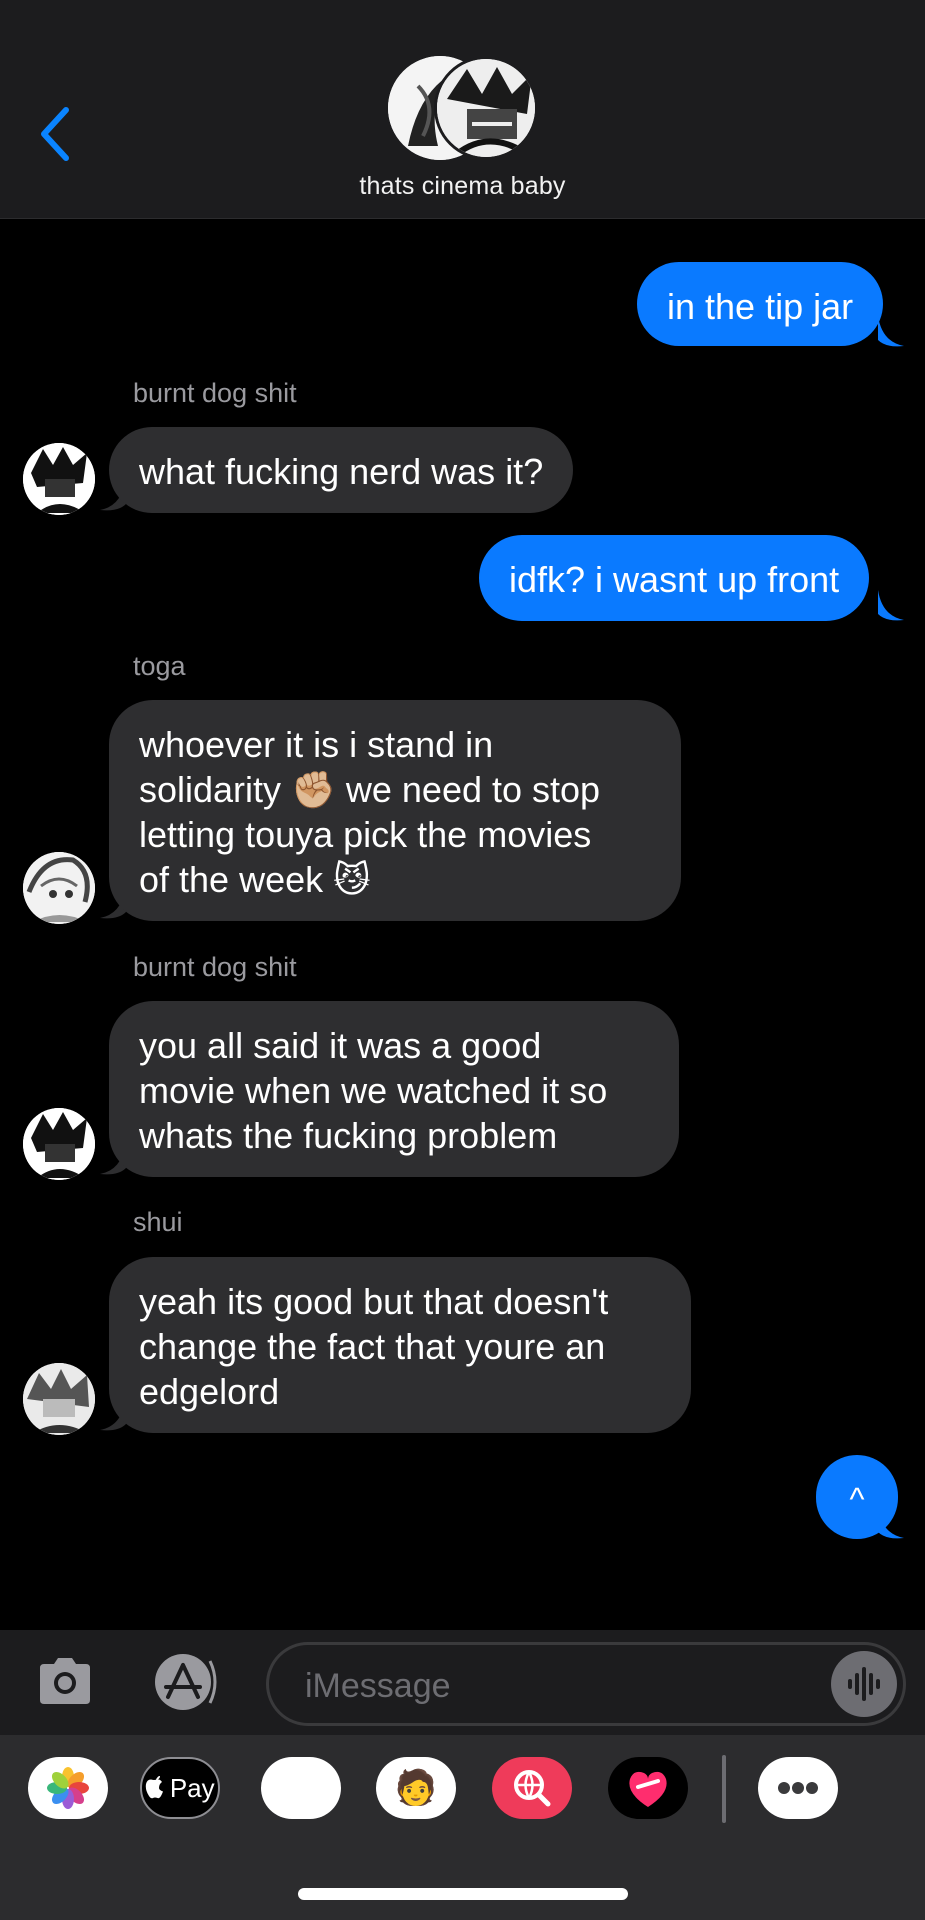  Describe the element at coordinates (348, 1135) in the screenshot. I see `message-line: whats the fucking problem` at that location.